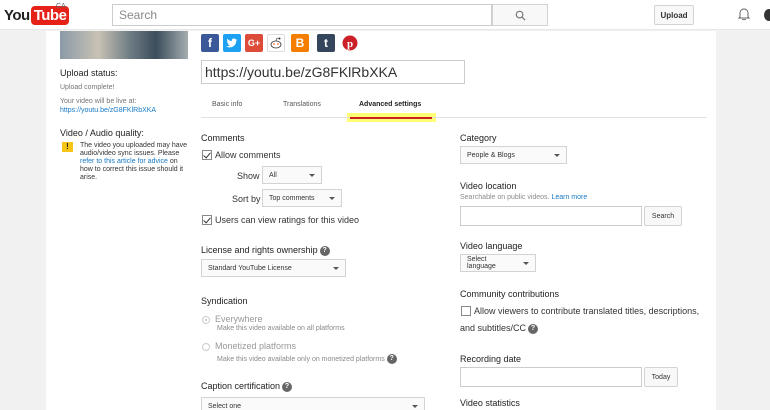 The width and height of the screenshot is (770, 410). I want to click on comments-title: Comments, so click(223, 138).